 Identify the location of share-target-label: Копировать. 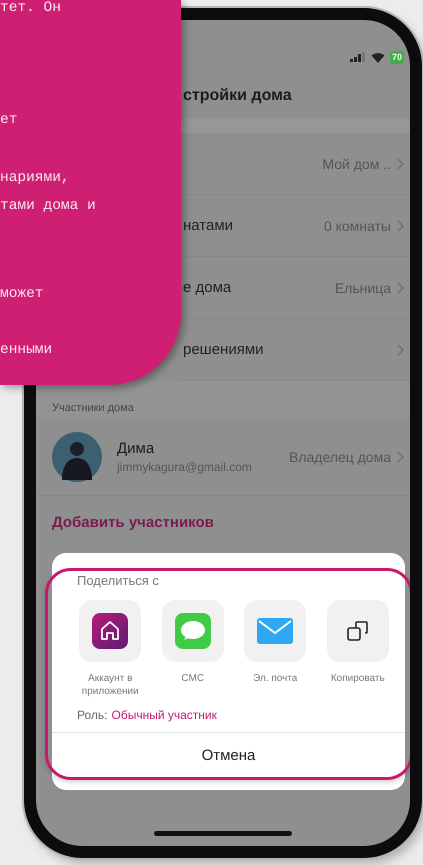
(358, 678).